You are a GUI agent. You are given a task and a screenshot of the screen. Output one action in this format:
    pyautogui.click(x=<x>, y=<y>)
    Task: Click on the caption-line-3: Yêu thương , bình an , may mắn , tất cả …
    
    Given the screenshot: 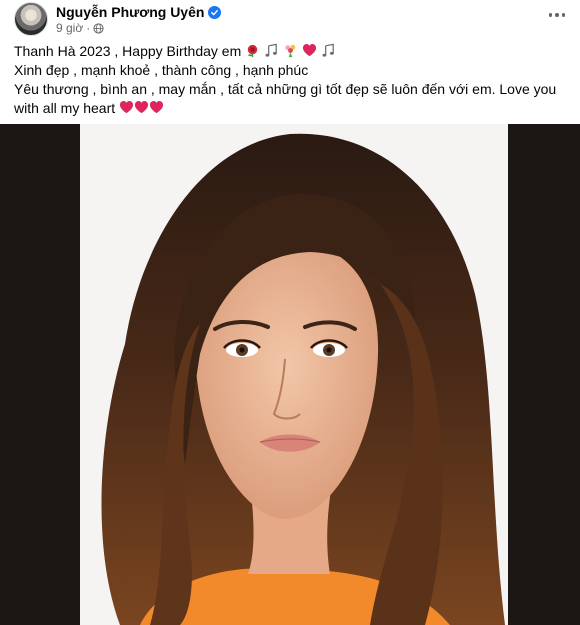 What is the action you would take?
    pyautogui.click(x=292, y=99)
    